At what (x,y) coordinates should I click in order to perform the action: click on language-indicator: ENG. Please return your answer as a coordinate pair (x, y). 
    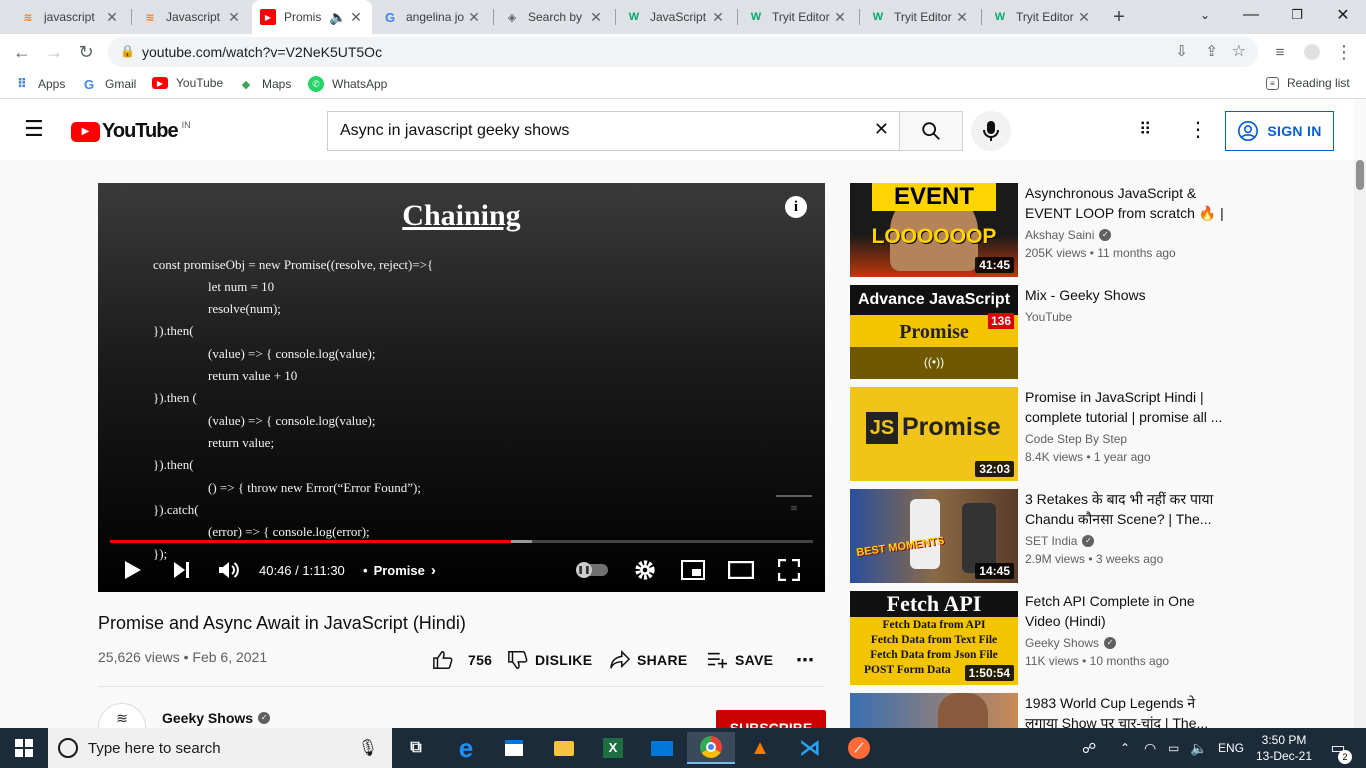
    Looking at the image, I should click on (1231, 748).